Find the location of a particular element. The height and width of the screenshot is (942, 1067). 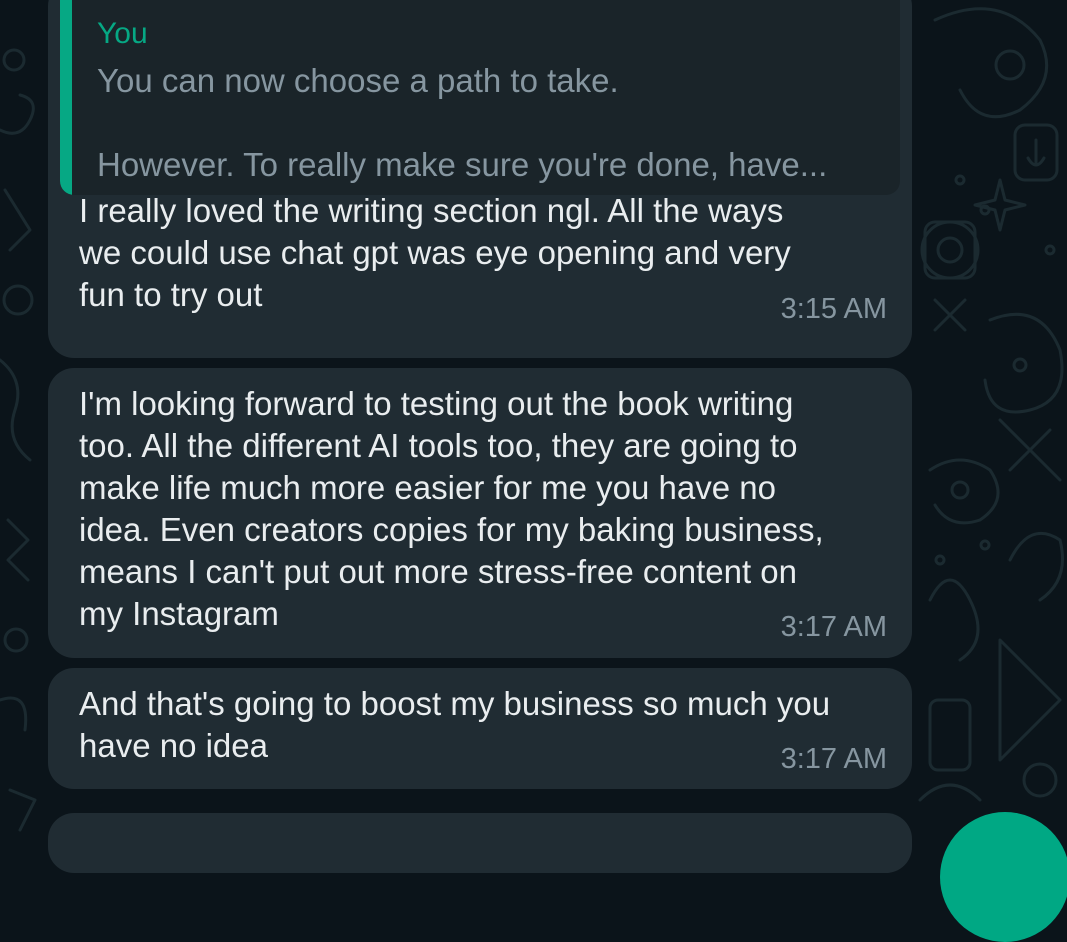

floating-action-button is located at coordinates (1003, 877).